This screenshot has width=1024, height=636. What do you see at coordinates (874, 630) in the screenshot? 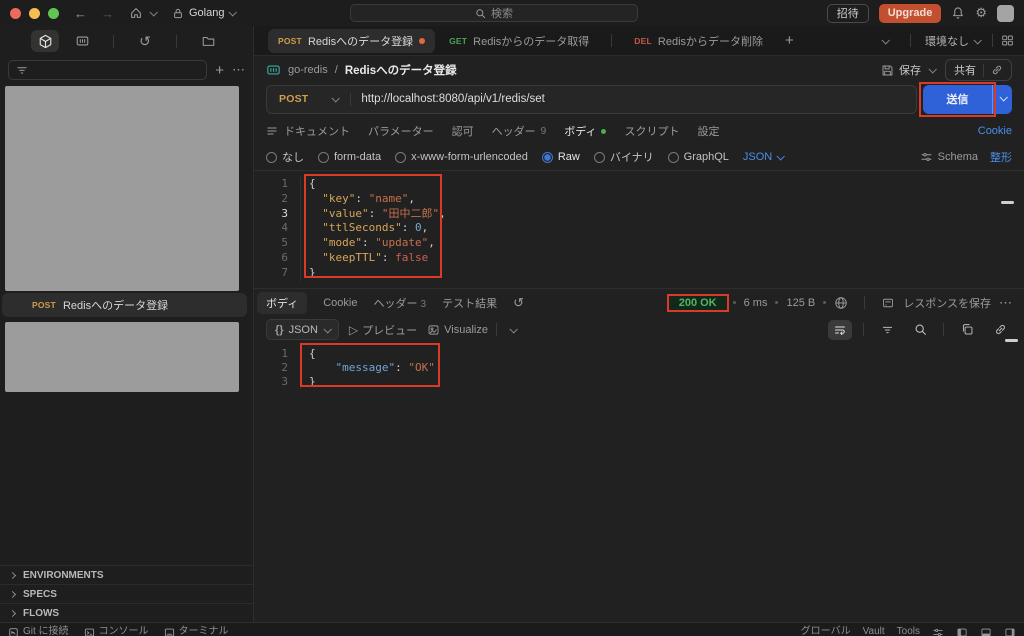
I see `vault-button: Vault` at bounding box center [874, 630].